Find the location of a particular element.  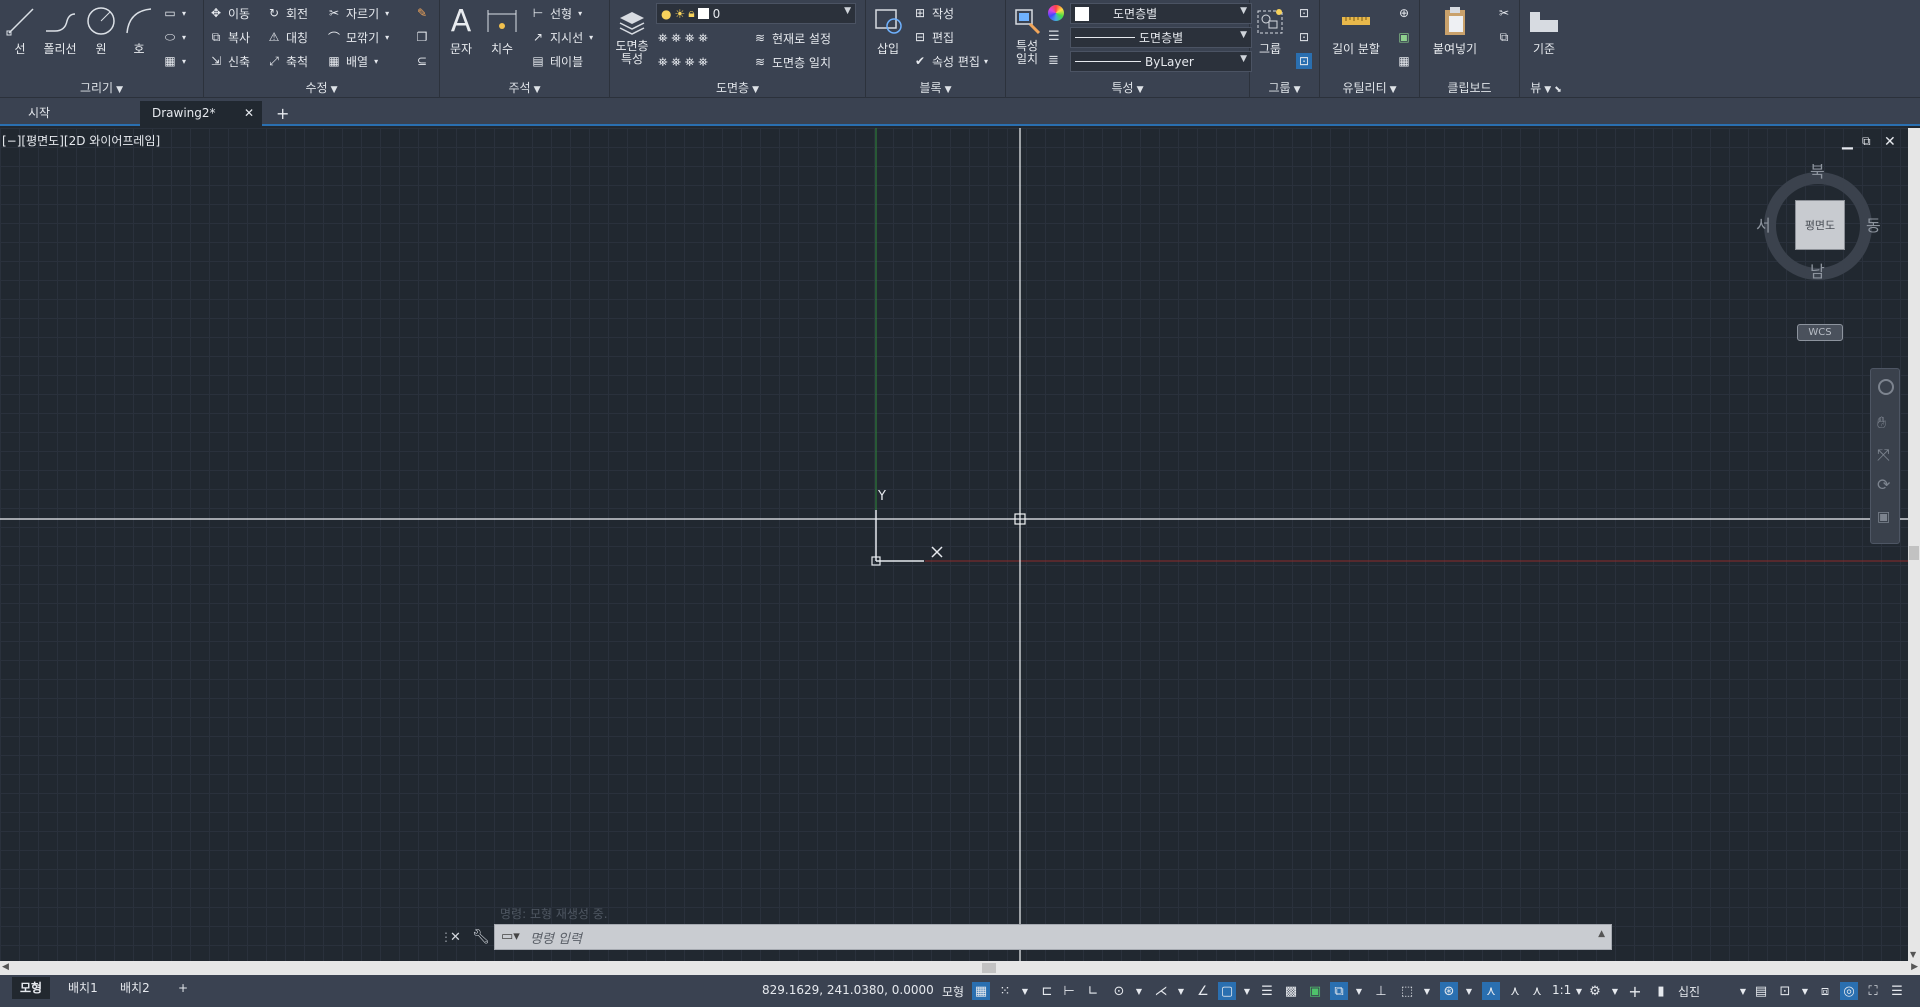

leader-button: ↗ 지시선 ▾ is located at coordinates (561, 37).